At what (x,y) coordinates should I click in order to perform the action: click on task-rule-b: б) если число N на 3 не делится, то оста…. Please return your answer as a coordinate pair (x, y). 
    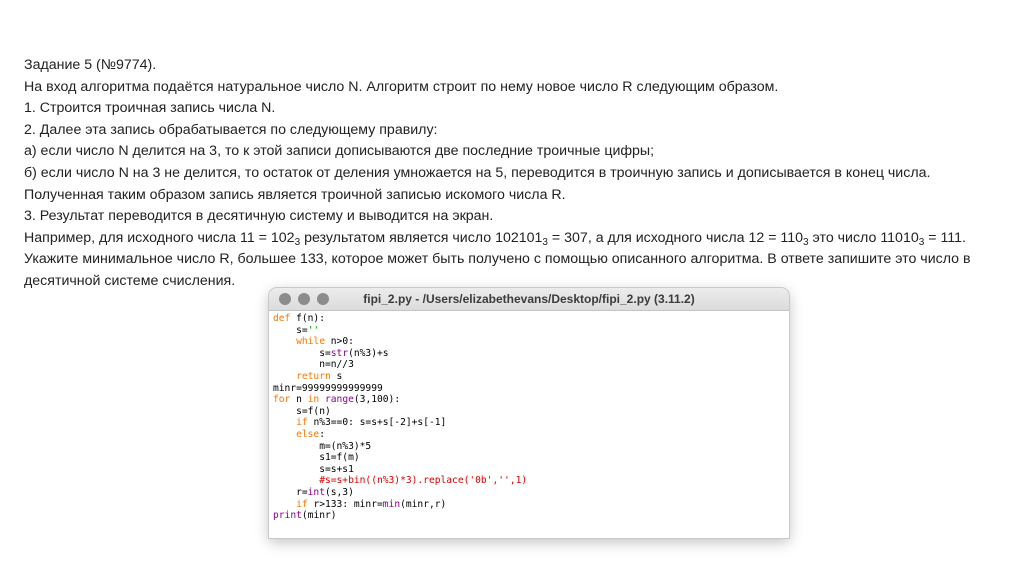
    Looking at the image, I should click on (477, 172).